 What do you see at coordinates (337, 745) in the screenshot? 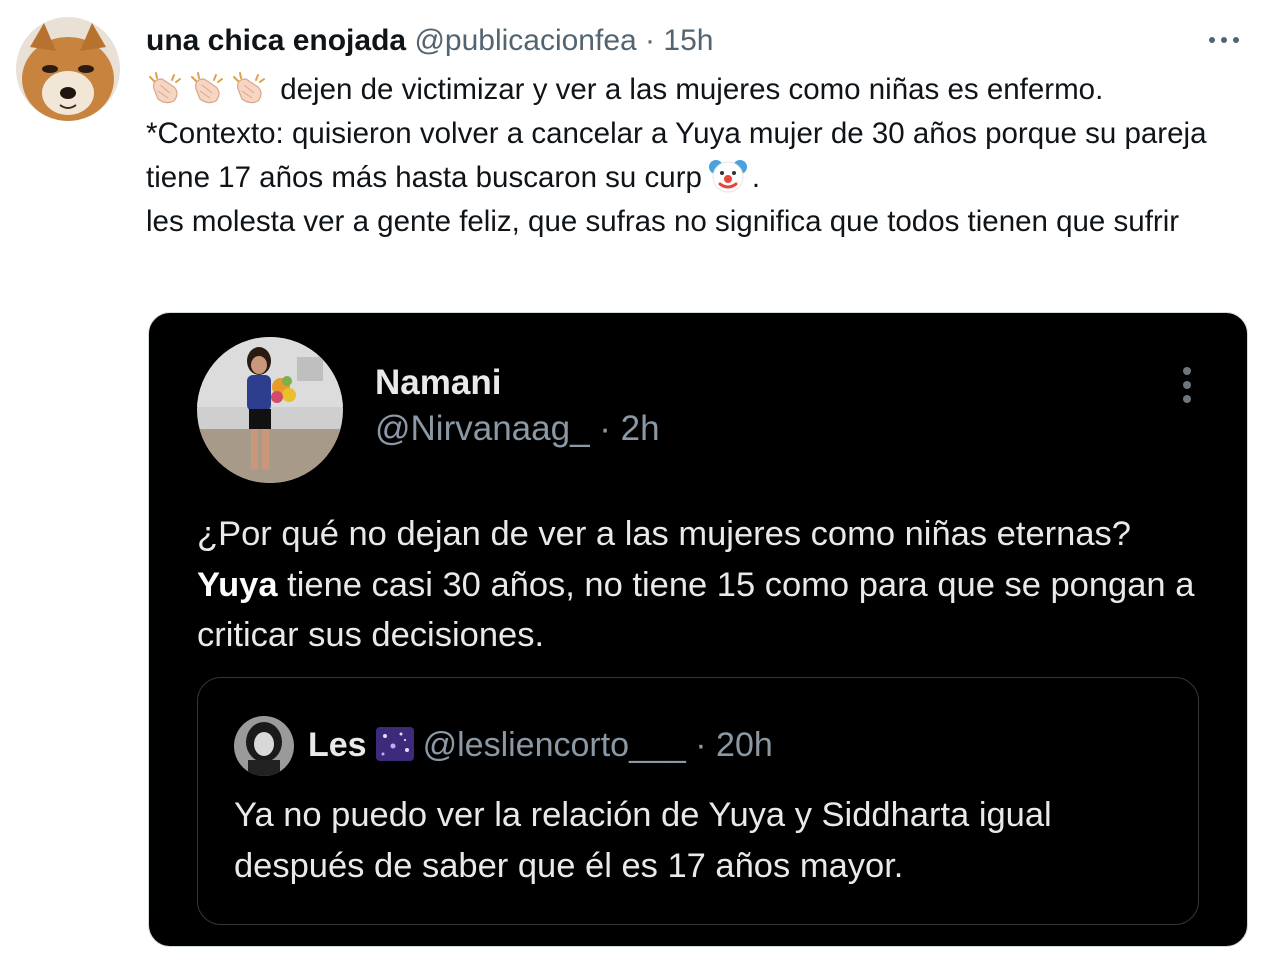
I see `quoted-author-name: Les` at bounding box center [337, 745].